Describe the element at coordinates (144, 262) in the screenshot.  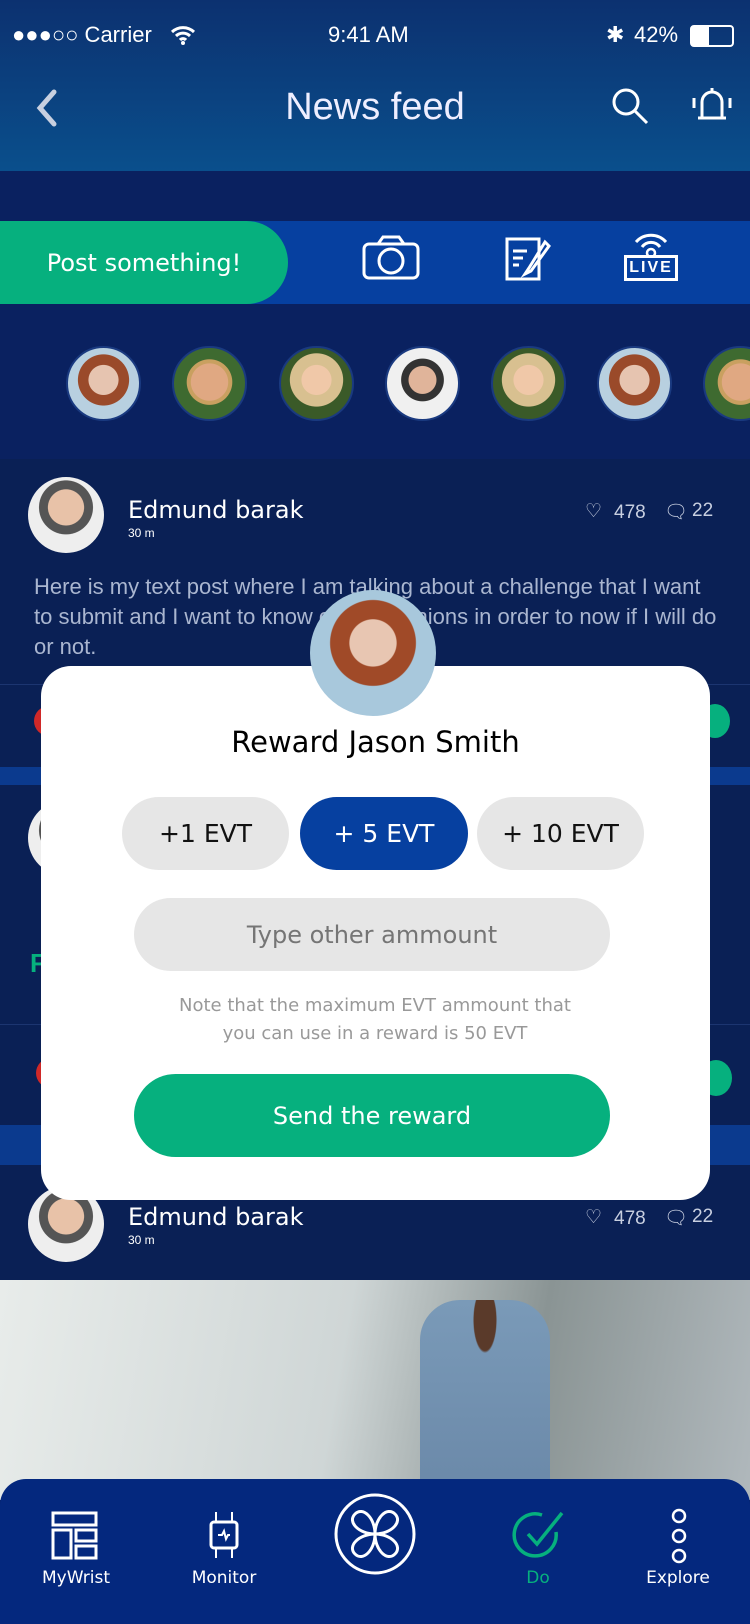
I see `post-something-button: Post something!` at that location.